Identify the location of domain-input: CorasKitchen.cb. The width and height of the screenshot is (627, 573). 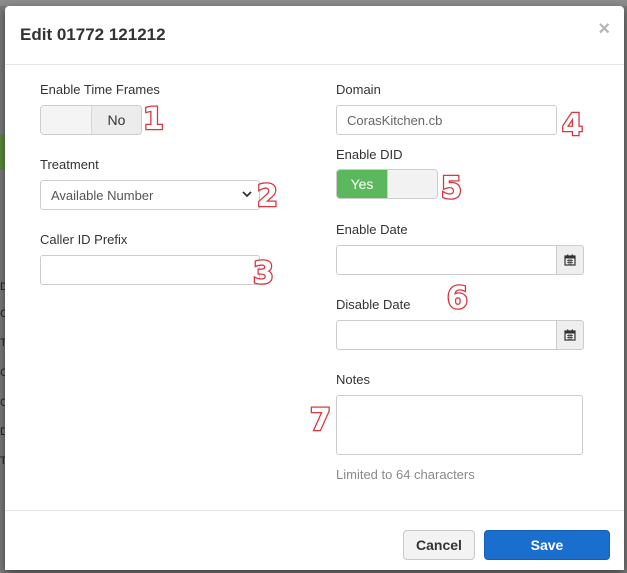
(446, 120).